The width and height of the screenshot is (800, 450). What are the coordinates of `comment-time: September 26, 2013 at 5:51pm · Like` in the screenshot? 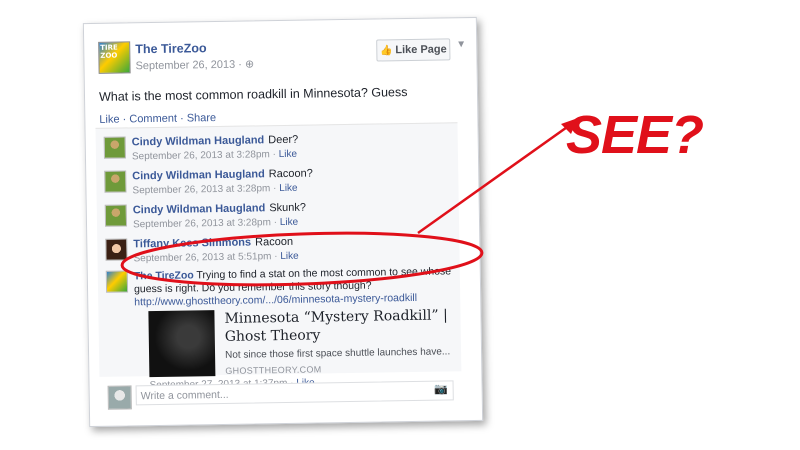 It's located at (216, 257).